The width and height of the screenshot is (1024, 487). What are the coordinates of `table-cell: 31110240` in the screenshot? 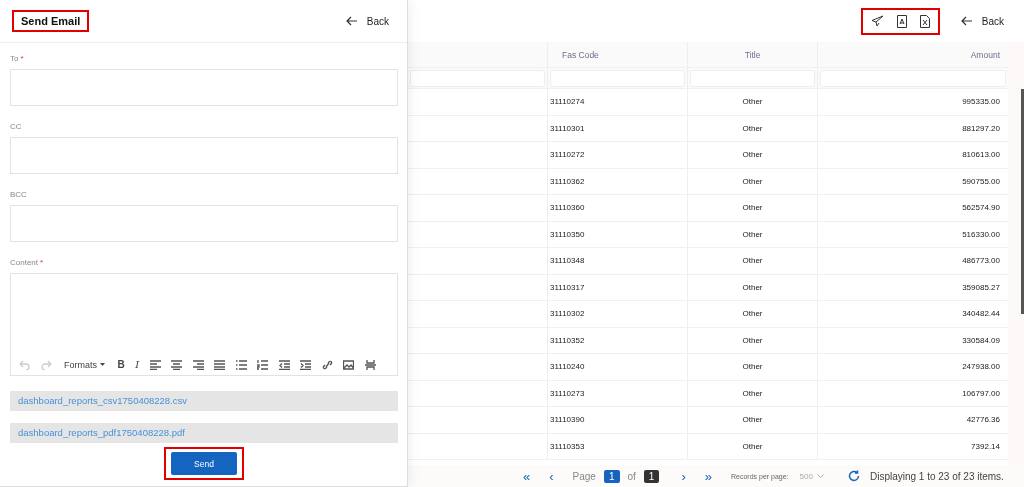 It's located at (567, 367).